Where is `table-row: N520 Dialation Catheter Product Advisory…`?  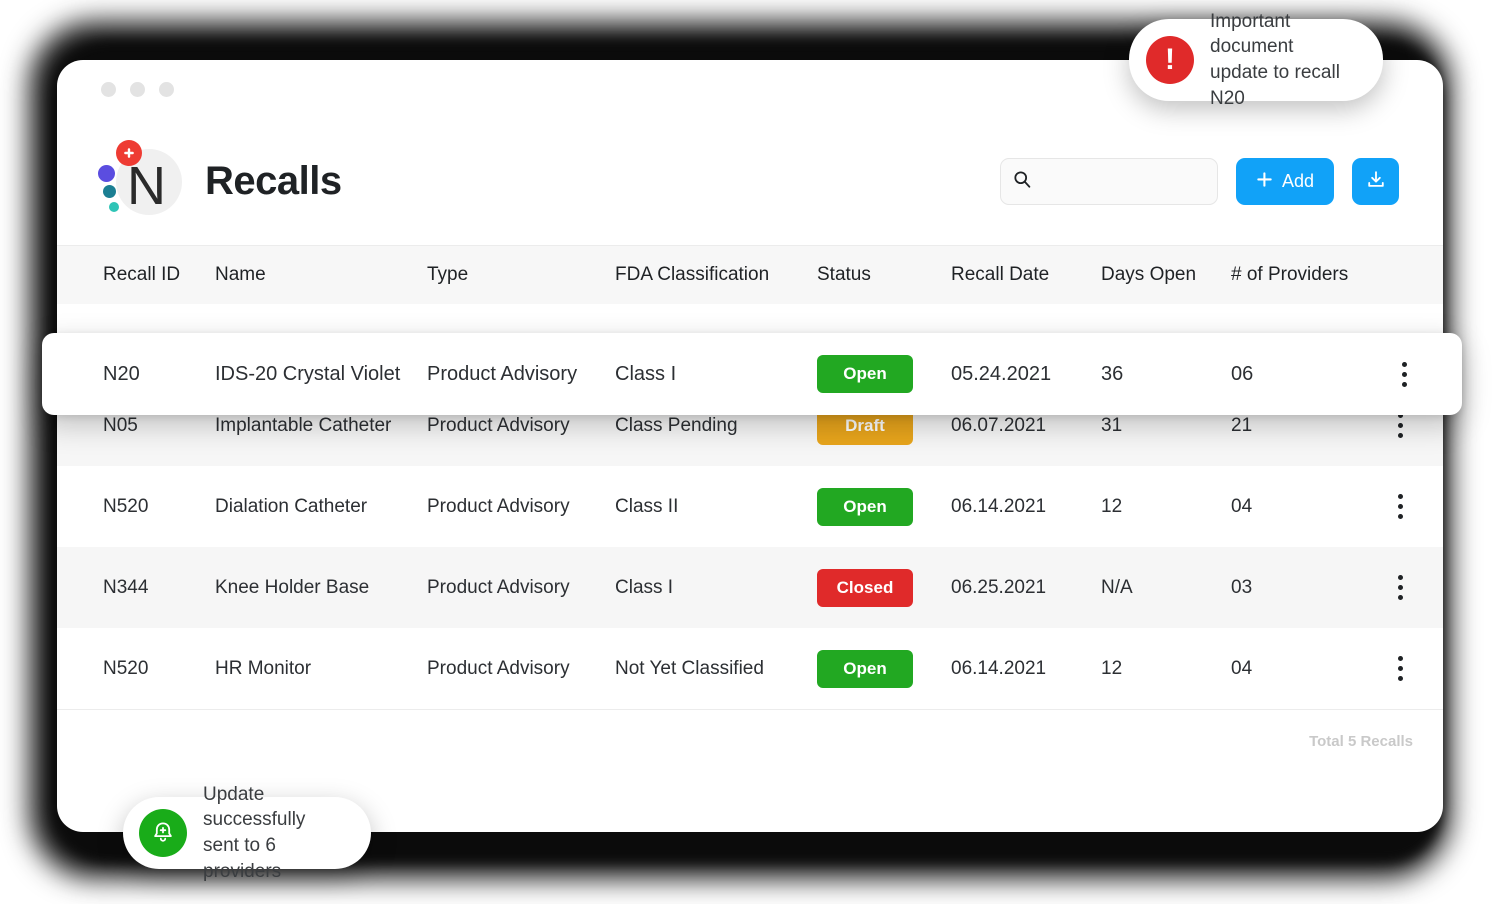
table-row: N520 Dialation Catheter Product Advisory… is located at coordinates (750, 506).